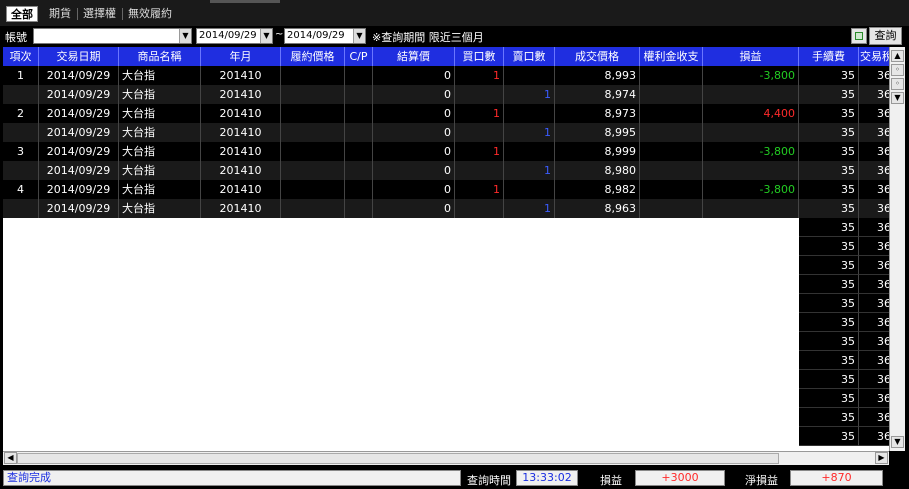 Image resolution: width=909 pixels, height=489 pixels. What do you see at coordinates (529, 189) in the screenshot?
I see `cell-sell` at bounding box center [529, 189].